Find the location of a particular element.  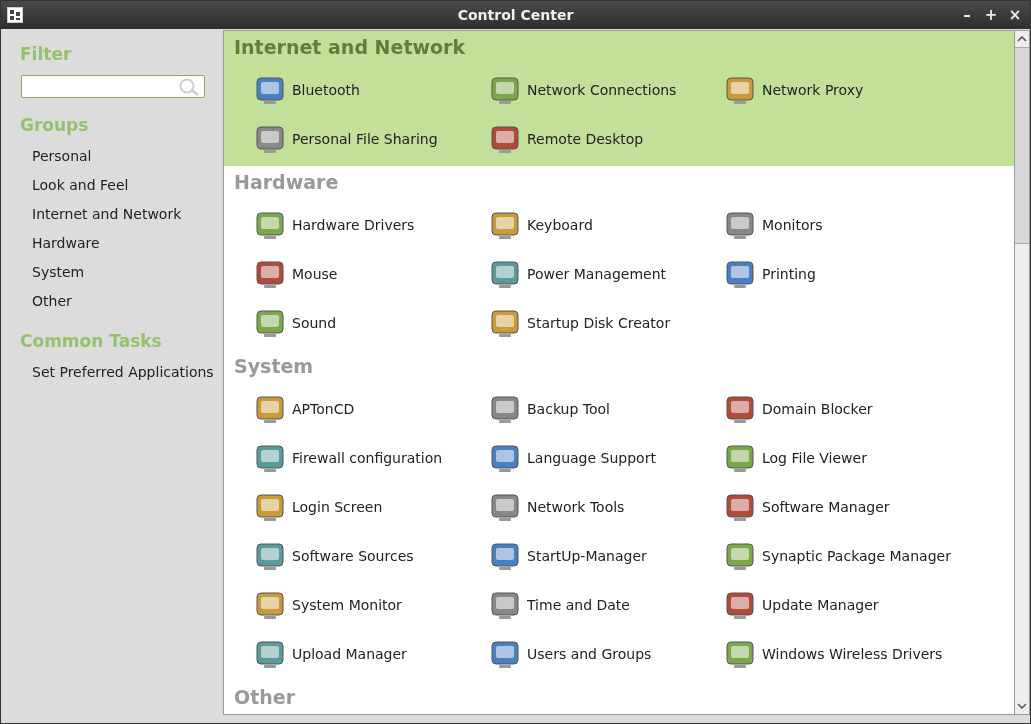

window-title: Control Center is located at coordinates (515, 15).